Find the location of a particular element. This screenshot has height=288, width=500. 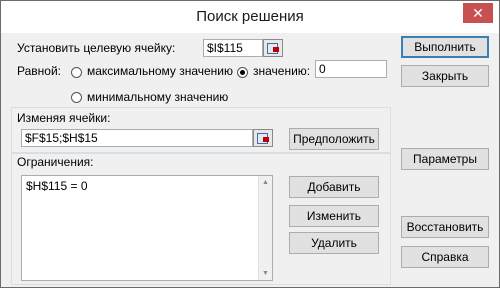

target-cell-label: Установить целевую ячейку: is located at coordinates (96, 48).